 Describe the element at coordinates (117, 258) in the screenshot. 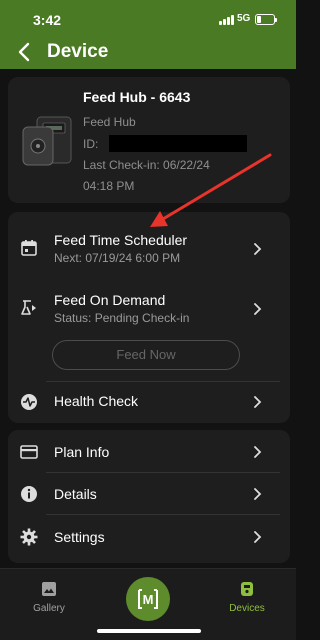

I see `scheduler-next: Next: 07/19/24 6:00 PM` at that location.